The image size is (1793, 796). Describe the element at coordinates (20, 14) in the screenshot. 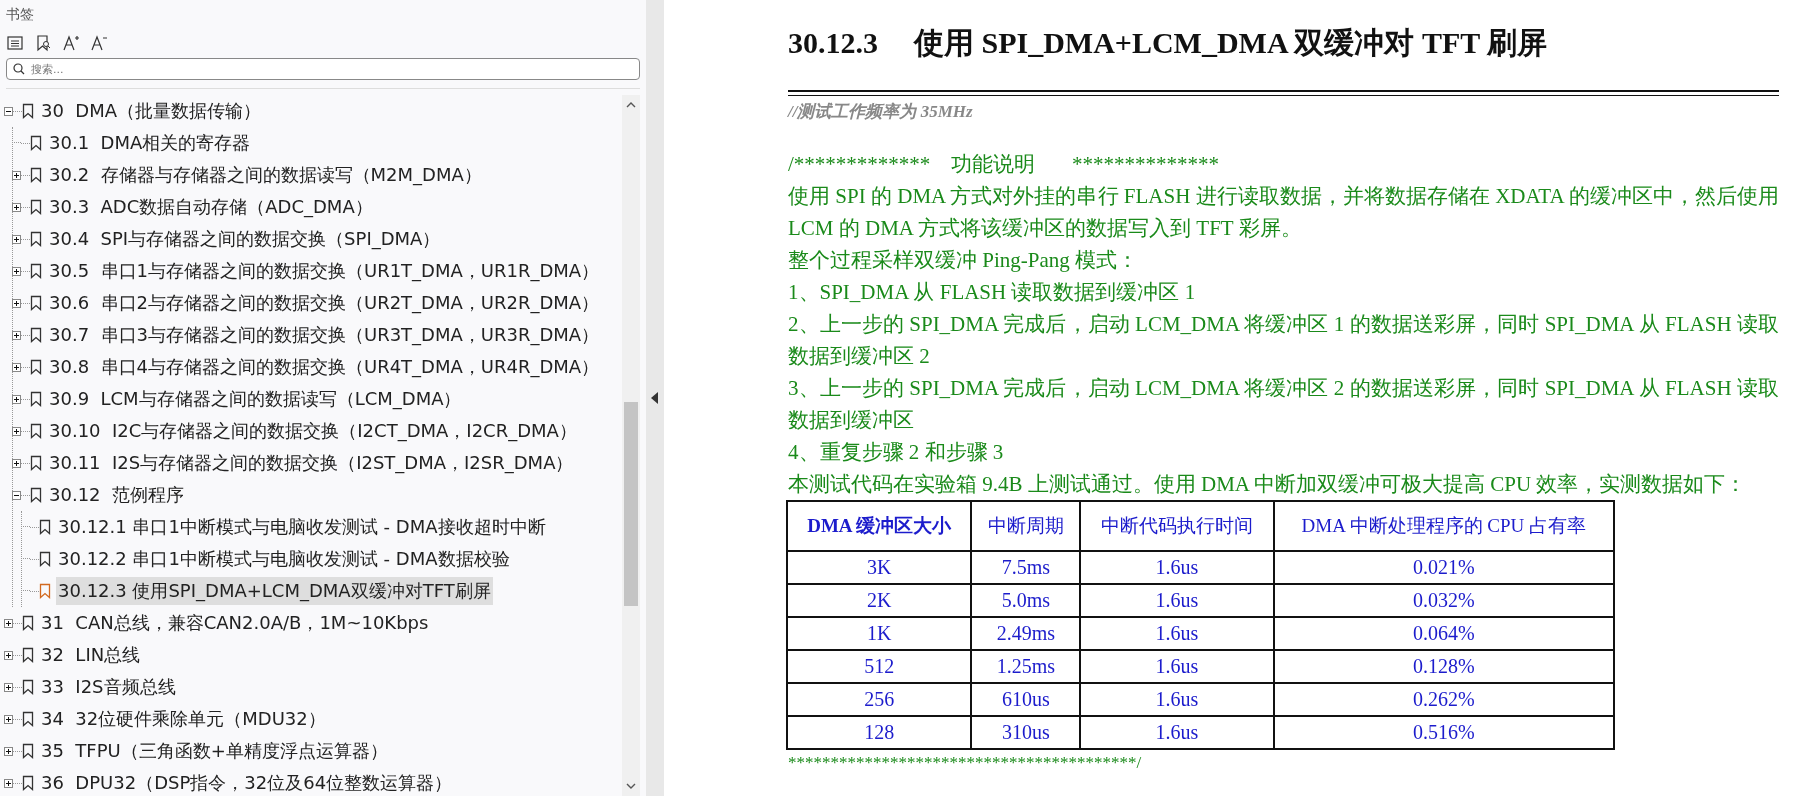

I see `panel-title: 书签` at that location.